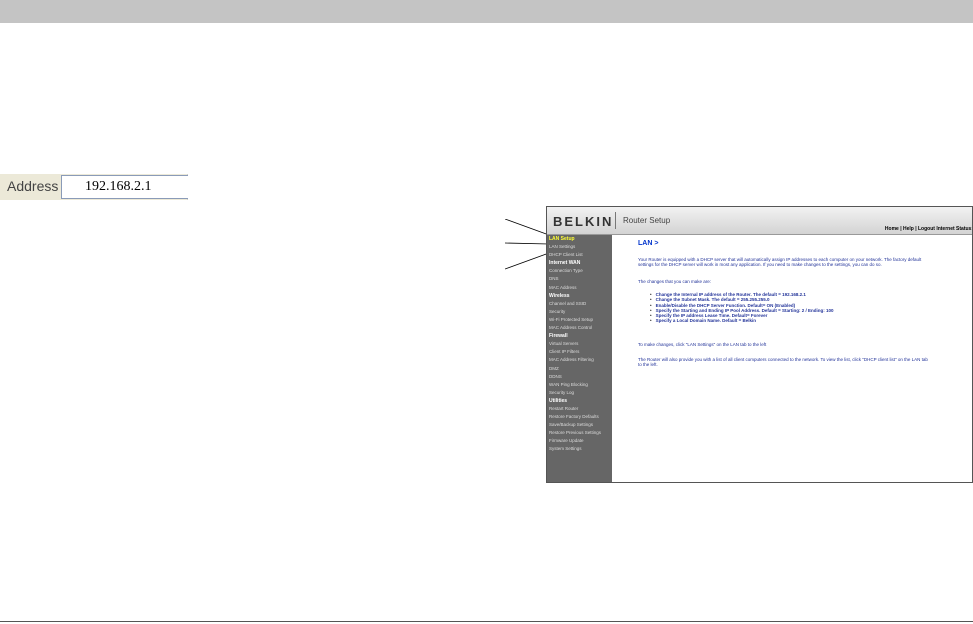 The width and height of the screenshot is (973, 624). I want to click on sidebar-item: Wireless, so click(579, 296).